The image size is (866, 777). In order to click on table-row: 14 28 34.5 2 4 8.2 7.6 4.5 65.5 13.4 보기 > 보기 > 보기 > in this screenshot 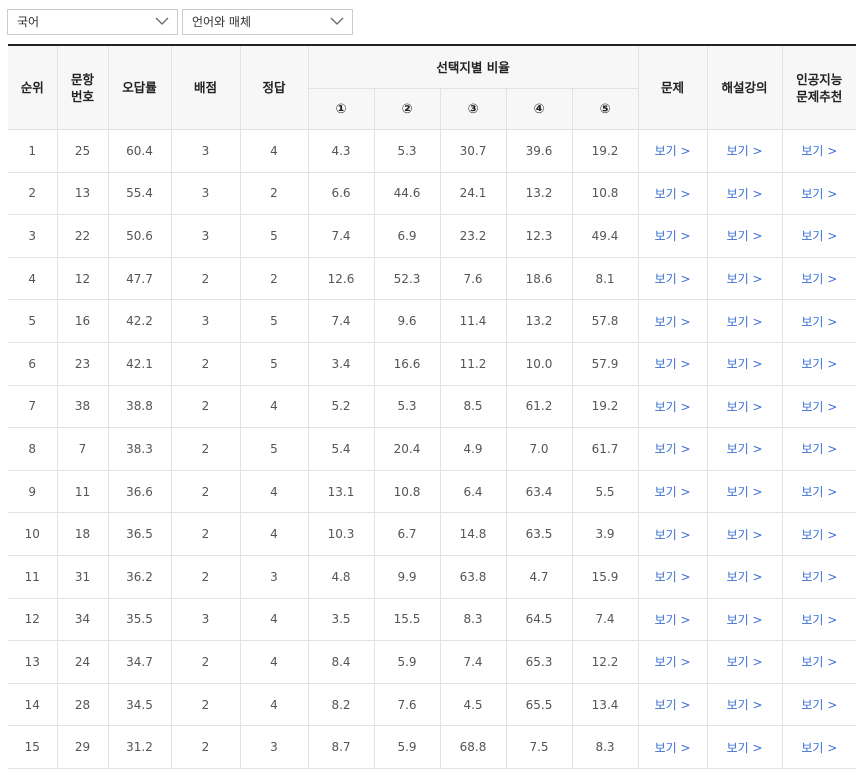, I will do `click(432, 704)`.